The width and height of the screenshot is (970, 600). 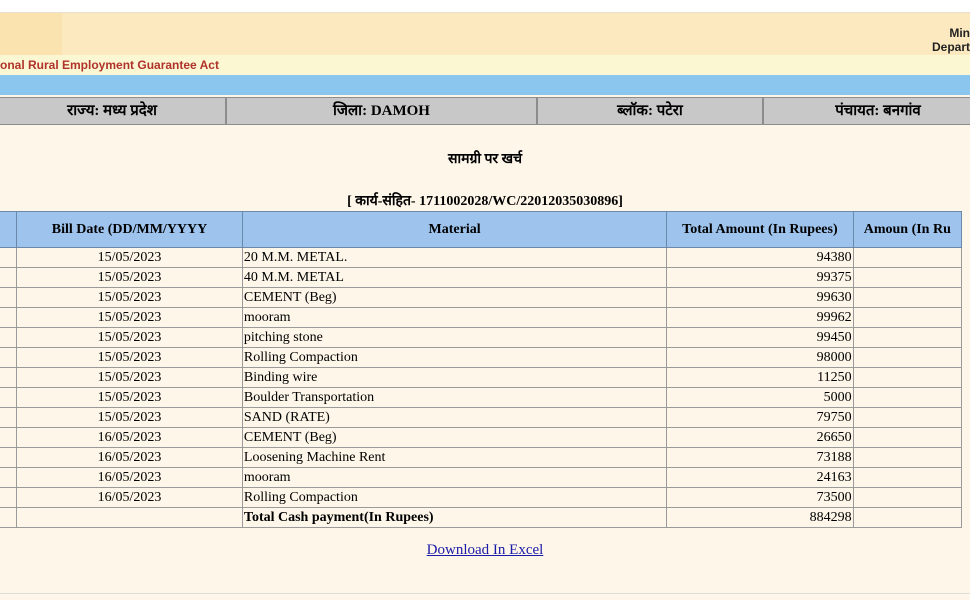 I want to click on total-amount-cell: 99375, so click(x=760, y=277).